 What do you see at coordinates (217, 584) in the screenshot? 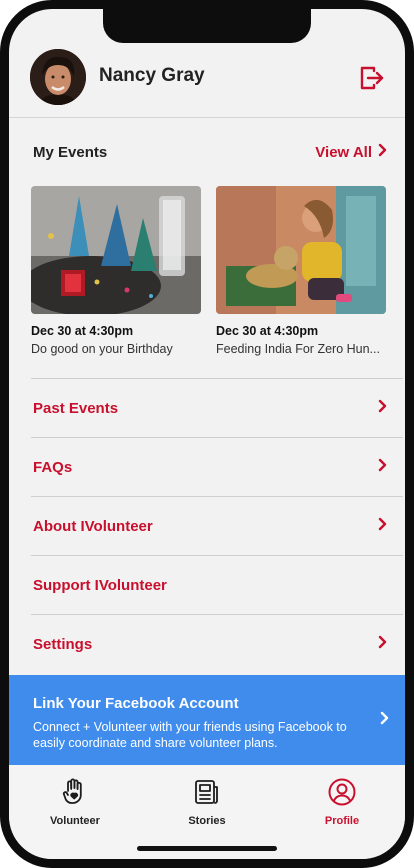
I see `menu-item-support: Support IVolunteer` at bounding box center [217, 584].